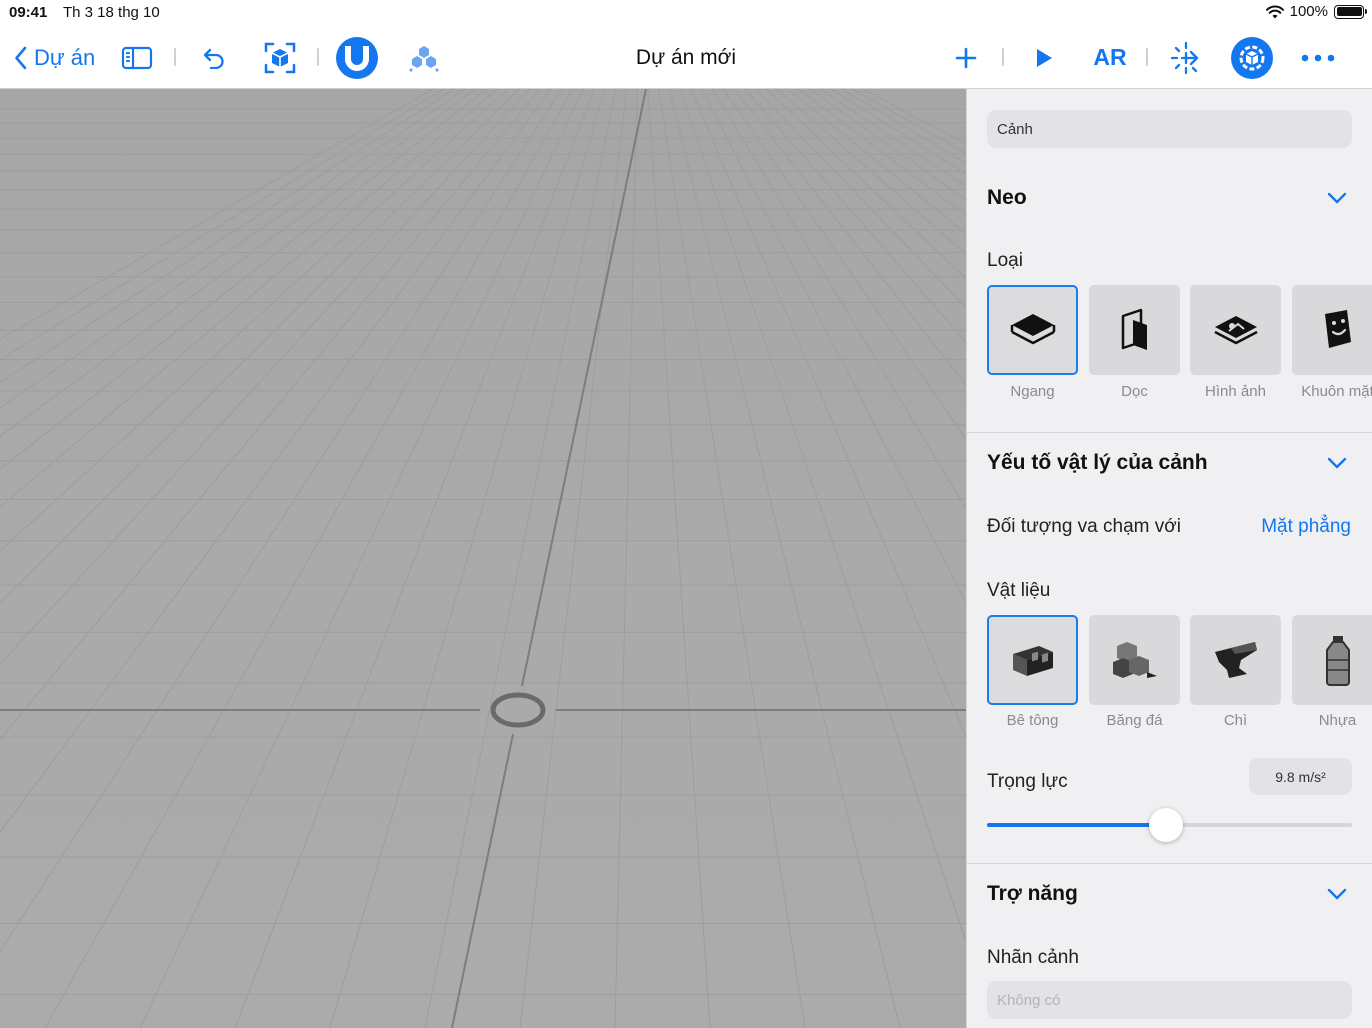  I want to click on anchor-section-title: Neo, so click(1007, 197).